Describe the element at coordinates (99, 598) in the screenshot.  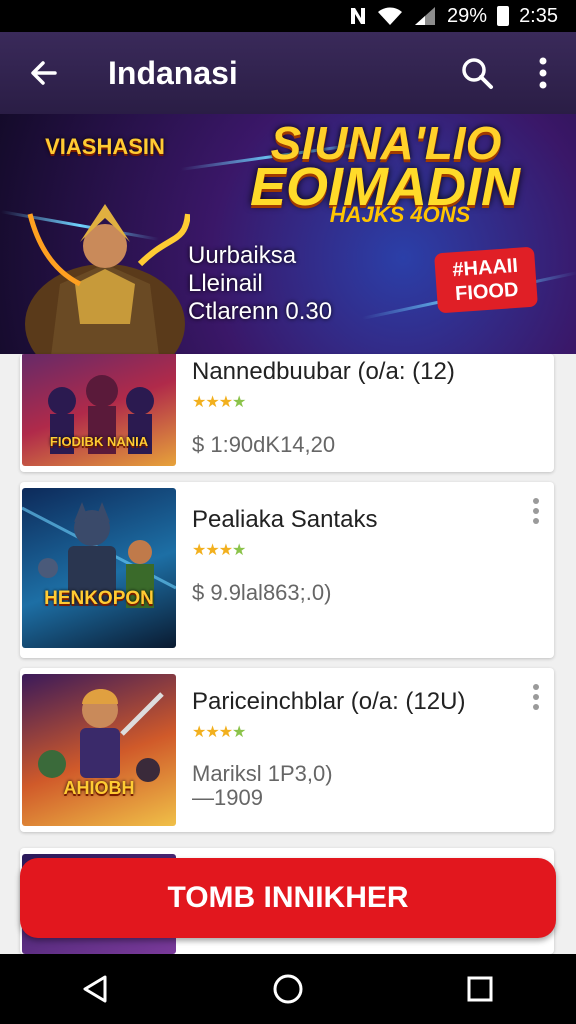
I see `thumbnail-label: HENKOPON` at that location.